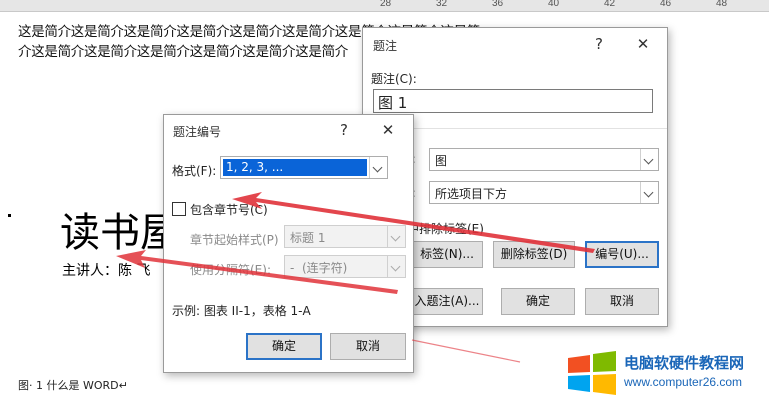  Describe the element at coordinates (257, 272) in the screenshot. I see `red-arrow-to-speaker` at that location.